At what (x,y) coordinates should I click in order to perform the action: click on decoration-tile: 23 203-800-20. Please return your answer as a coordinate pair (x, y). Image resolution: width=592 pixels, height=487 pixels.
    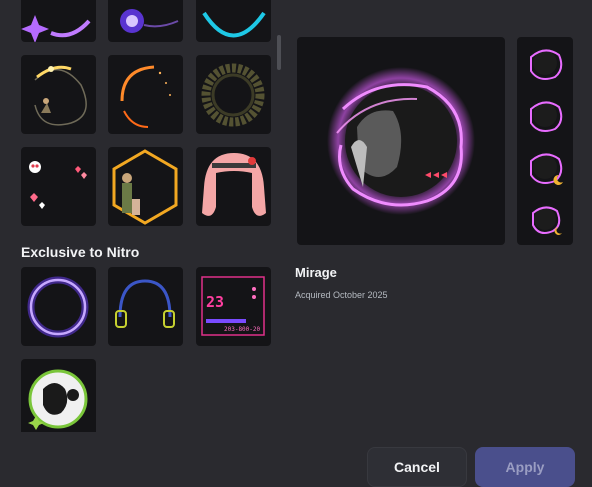
    Looking at the image, I should click on (233, 306).